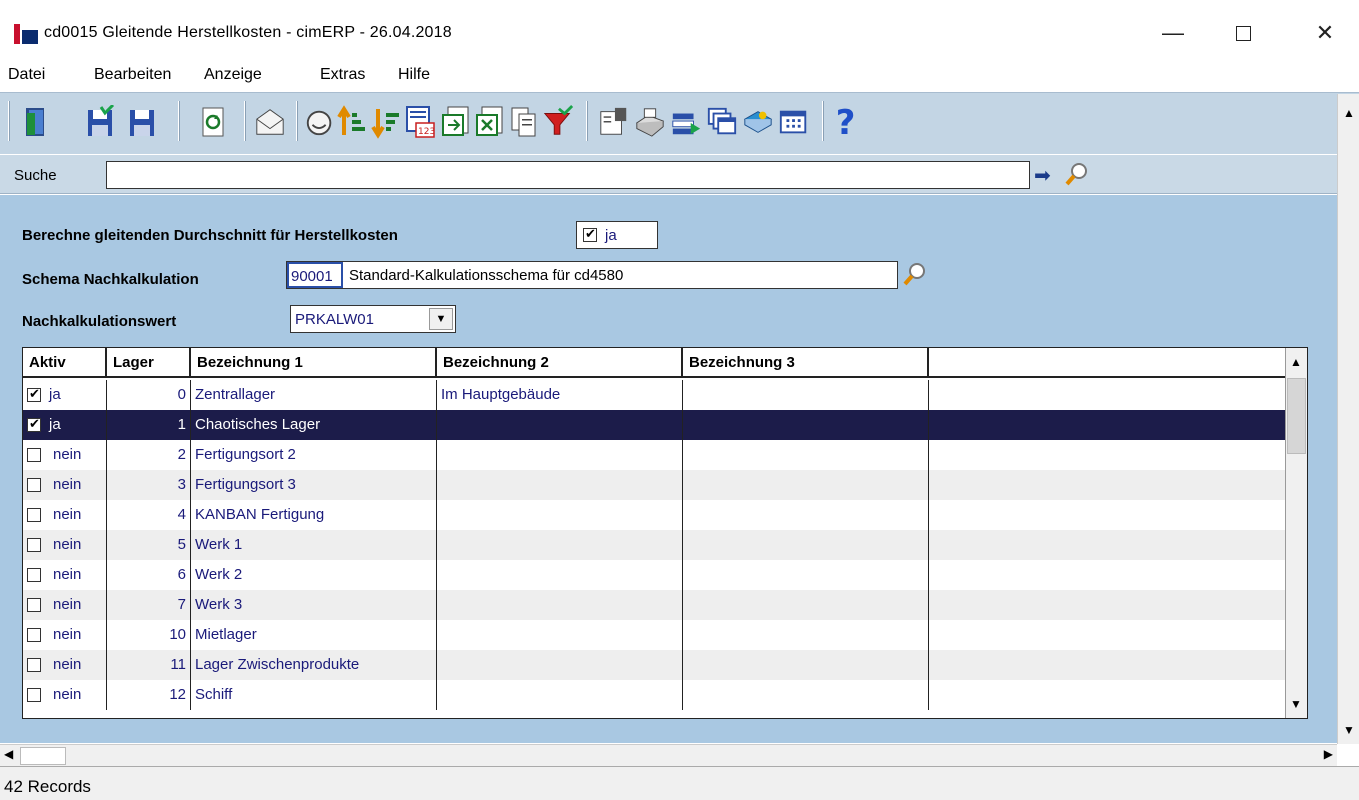 The image size is (1359, 800). I want to click on search-icon, so click(1077, 174).